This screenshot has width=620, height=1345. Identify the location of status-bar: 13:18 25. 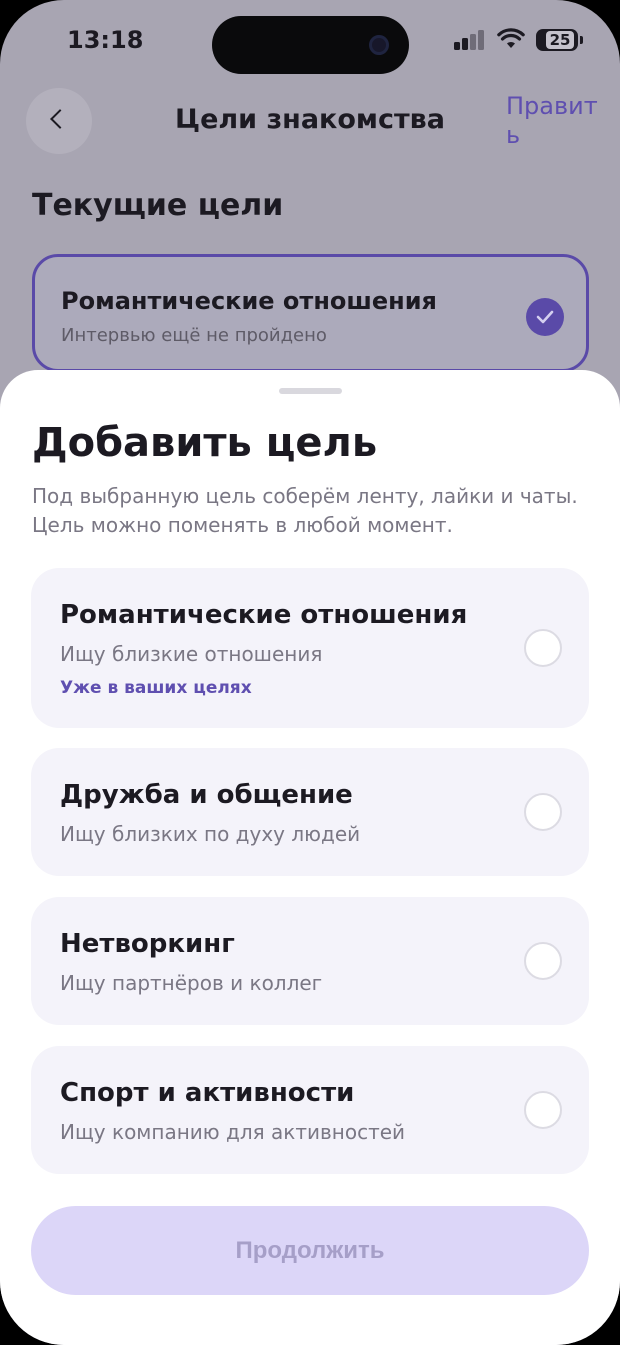
(310, 40).